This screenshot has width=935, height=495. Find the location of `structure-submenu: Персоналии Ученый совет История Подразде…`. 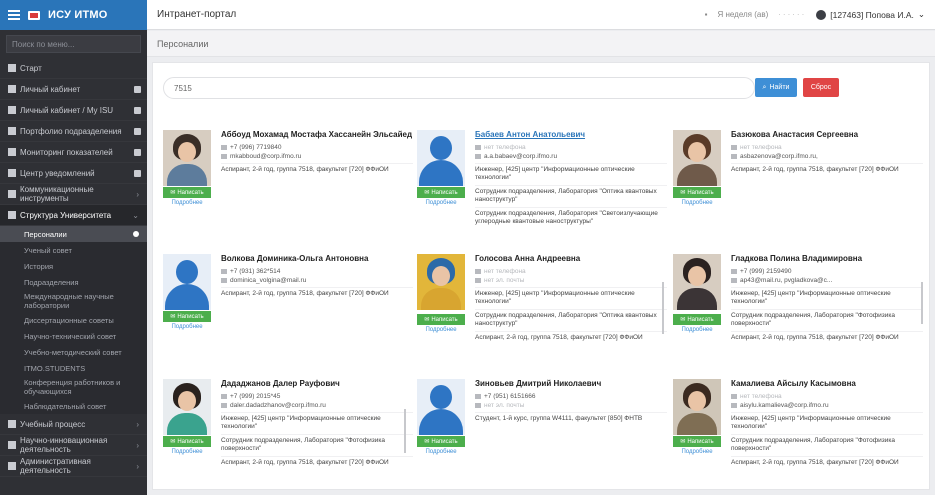

structure-submenu: Персоналии Ученый совет История Подразде… is located at coordinates (73, 320).